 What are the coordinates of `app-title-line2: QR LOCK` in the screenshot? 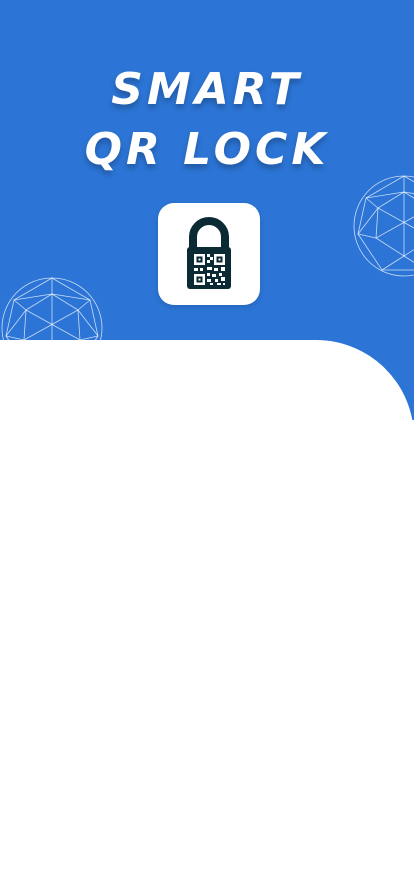 It's located at (207, 149).